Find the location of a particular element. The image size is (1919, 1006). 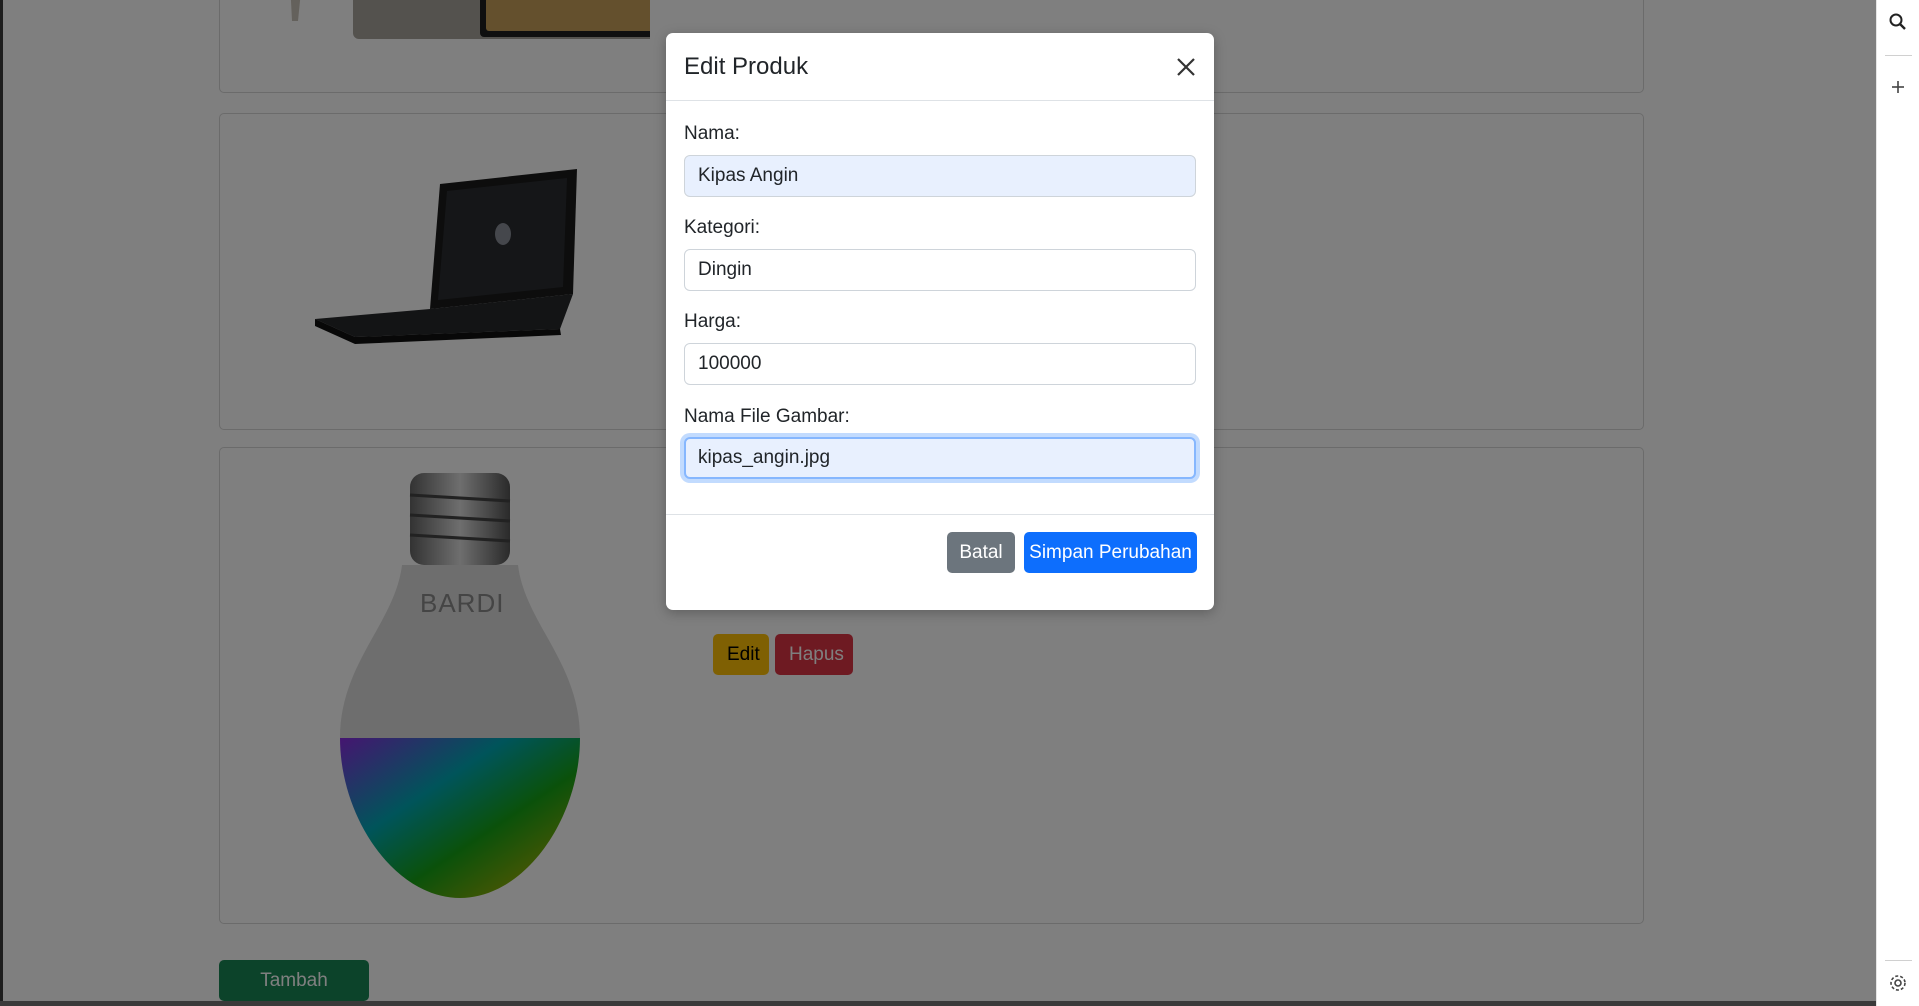

gear-icon is located at coordinates (1898, 983).